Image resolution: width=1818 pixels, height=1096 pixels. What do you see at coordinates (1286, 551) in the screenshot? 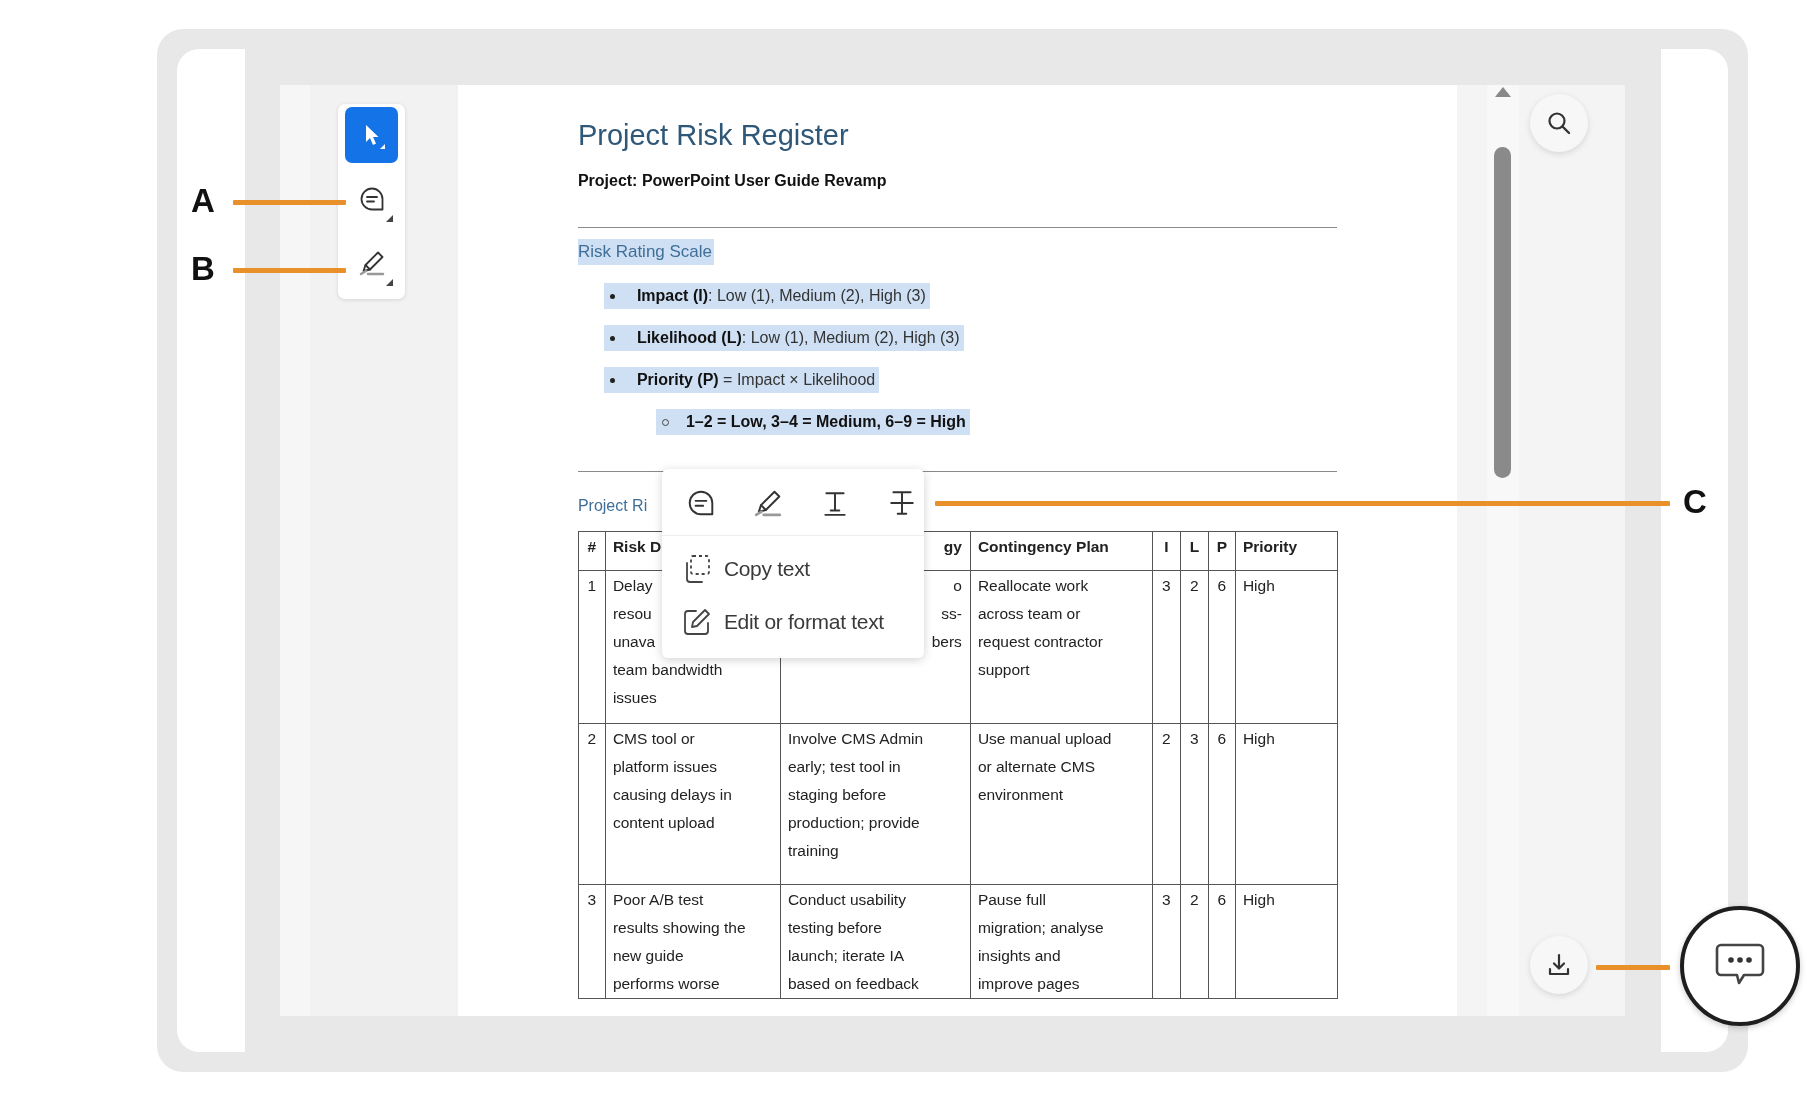
I see `column-header: Priority` at bounding box center [1286, 551].